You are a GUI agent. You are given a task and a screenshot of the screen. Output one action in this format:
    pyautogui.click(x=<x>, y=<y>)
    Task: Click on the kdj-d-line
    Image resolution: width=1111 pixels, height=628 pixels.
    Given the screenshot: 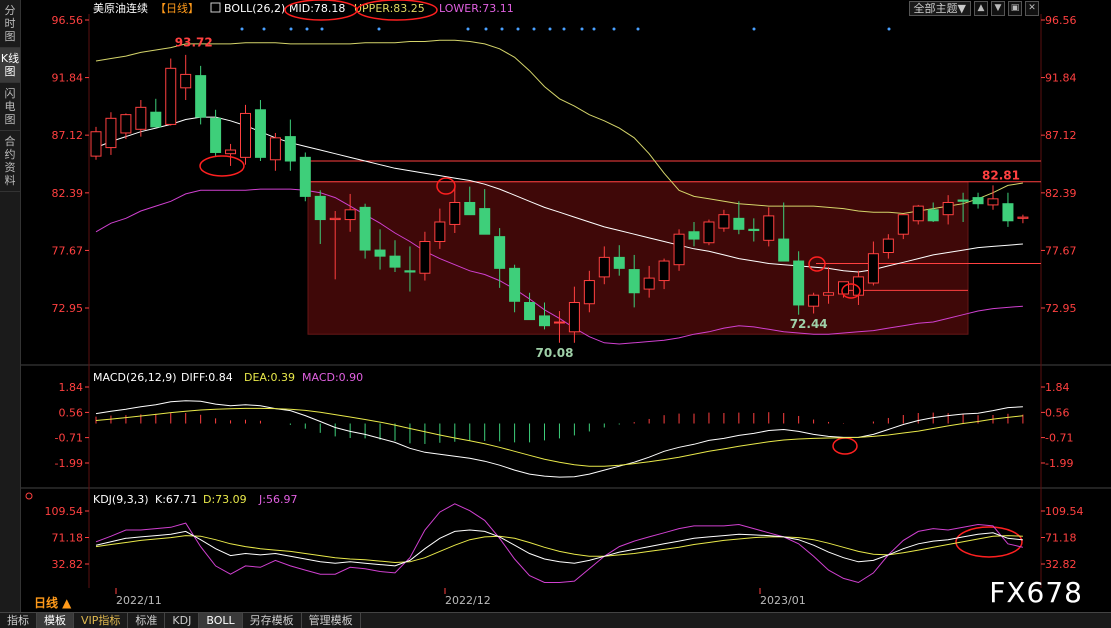 What is the action you would take?
    pyautogui.click(x=559, y=549)
    